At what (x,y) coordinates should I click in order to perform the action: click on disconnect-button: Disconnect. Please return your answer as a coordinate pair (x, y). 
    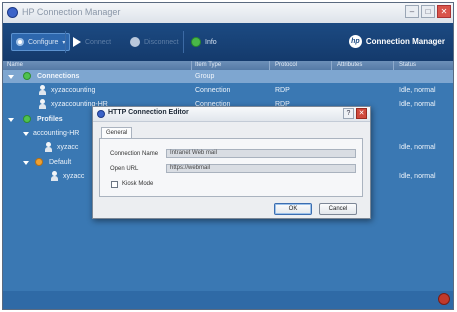
    Looking at the image, I should click on (154, 42).